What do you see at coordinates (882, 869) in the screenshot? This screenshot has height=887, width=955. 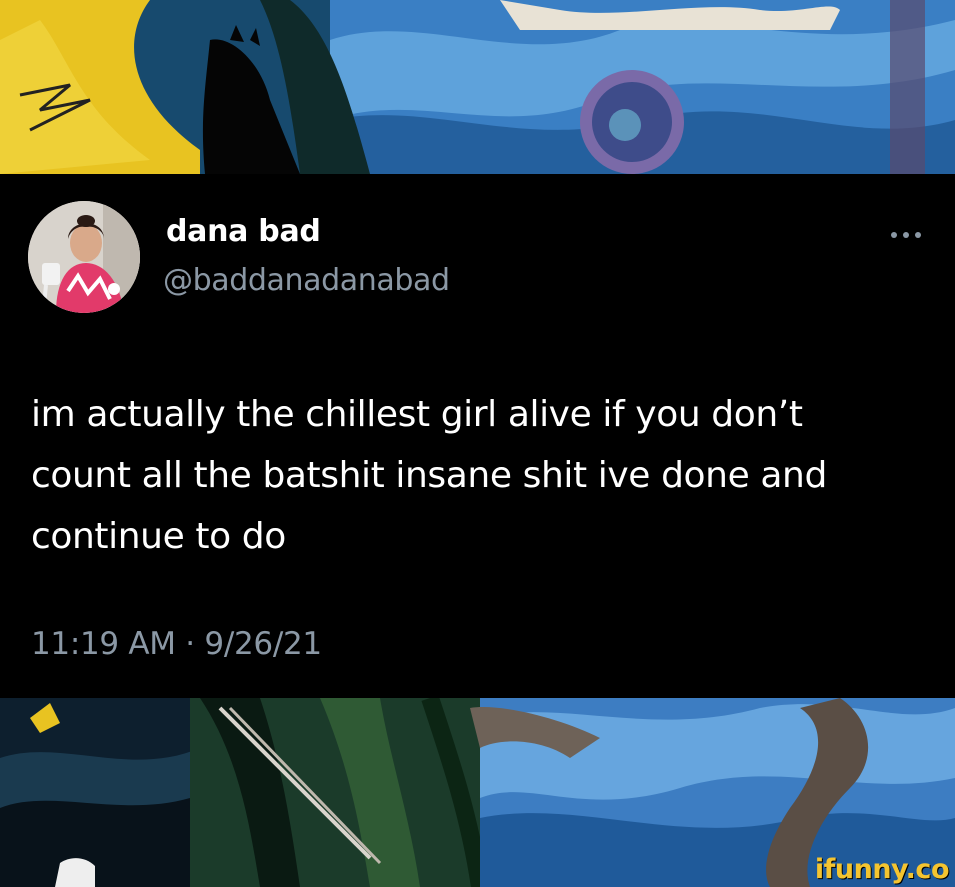 I see `ifunny-watermark: ifunny.co` at bounding box center [882, 869].